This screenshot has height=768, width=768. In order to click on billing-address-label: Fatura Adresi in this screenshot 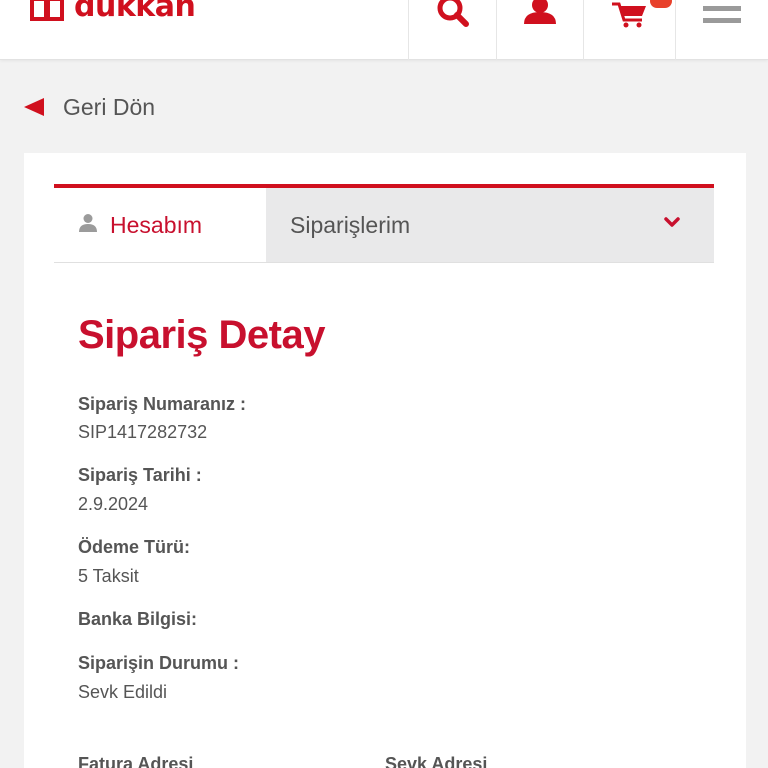, I will do `click(136, 761)`.